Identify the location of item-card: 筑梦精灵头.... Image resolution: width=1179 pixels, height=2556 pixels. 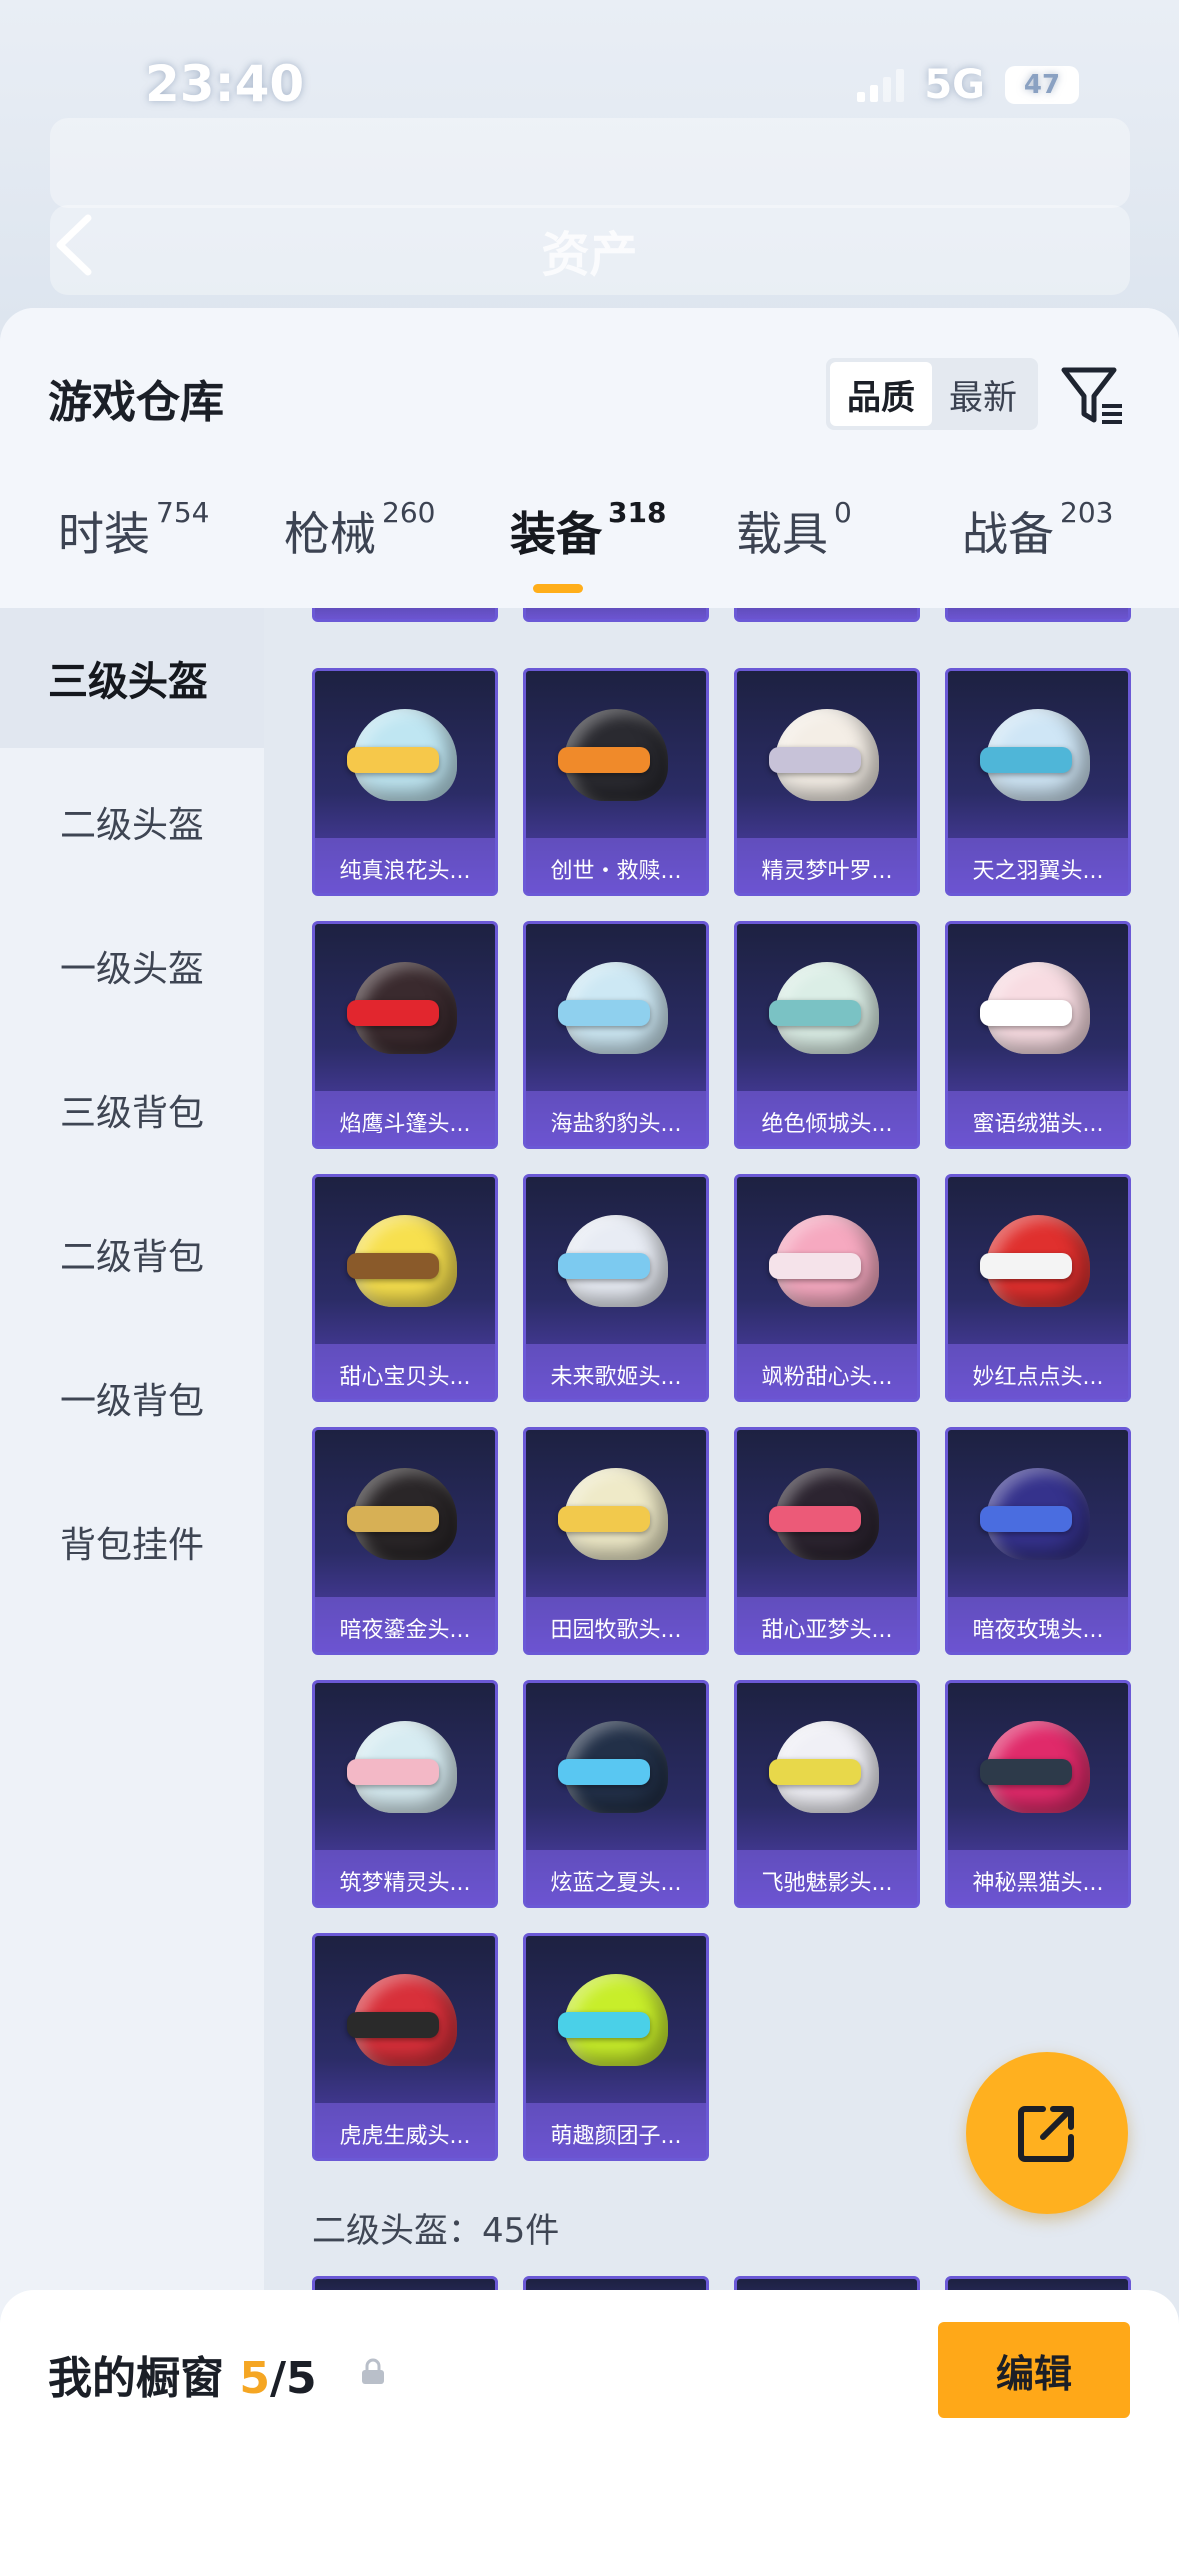
(405, 1794).